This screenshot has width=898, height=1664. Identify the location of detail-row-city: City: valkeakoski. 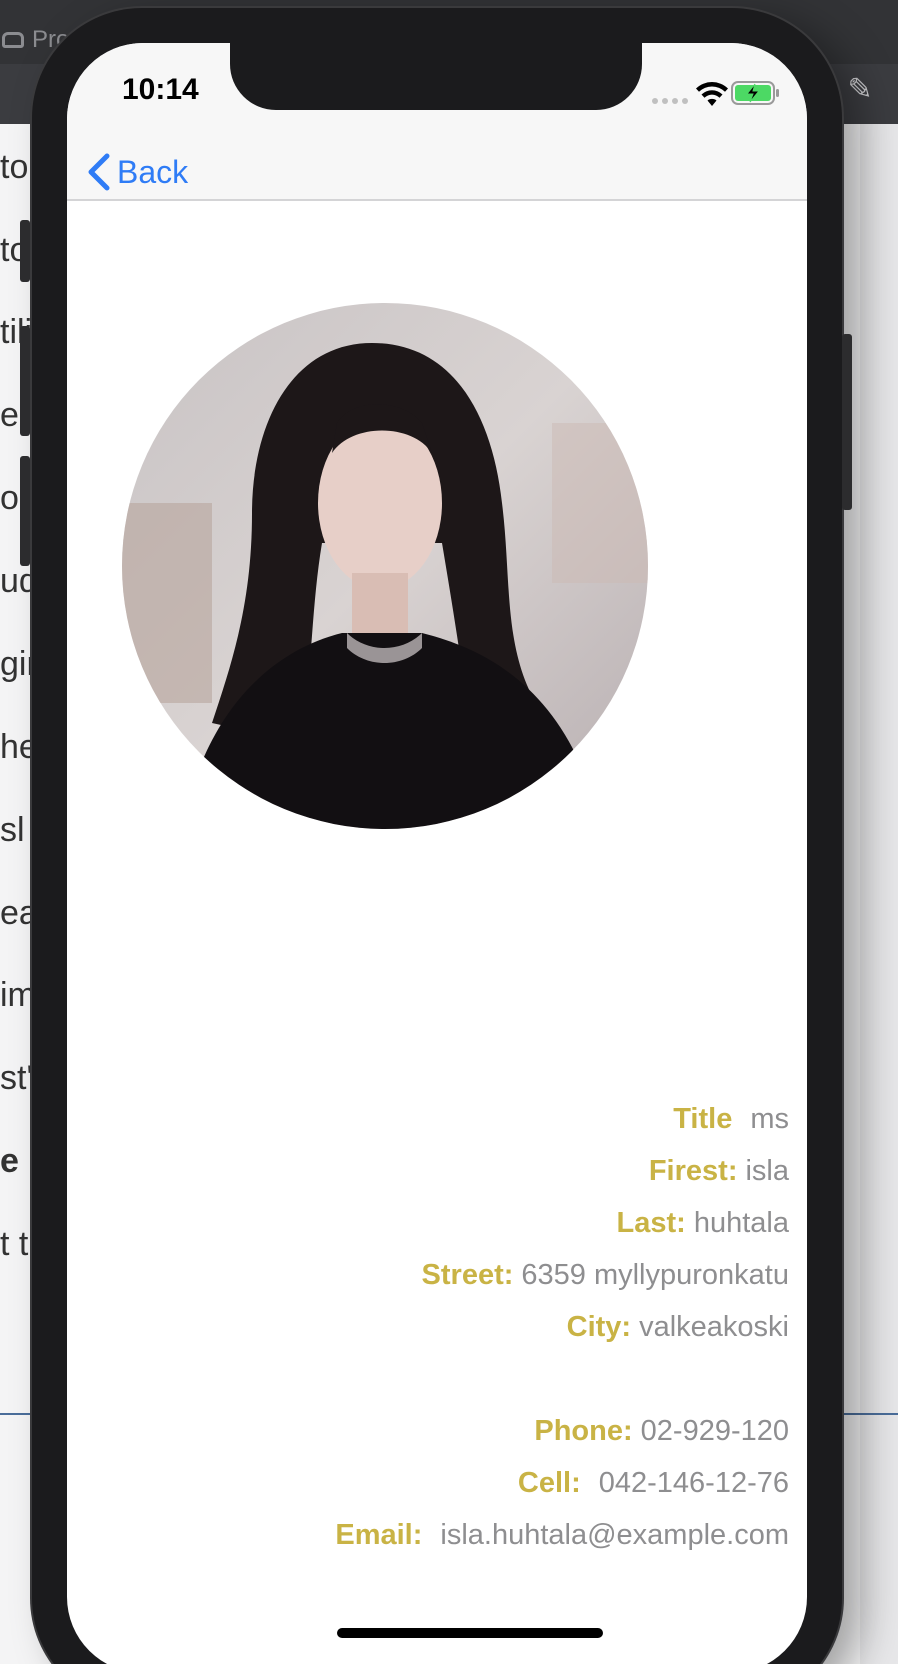
(439, 1337).